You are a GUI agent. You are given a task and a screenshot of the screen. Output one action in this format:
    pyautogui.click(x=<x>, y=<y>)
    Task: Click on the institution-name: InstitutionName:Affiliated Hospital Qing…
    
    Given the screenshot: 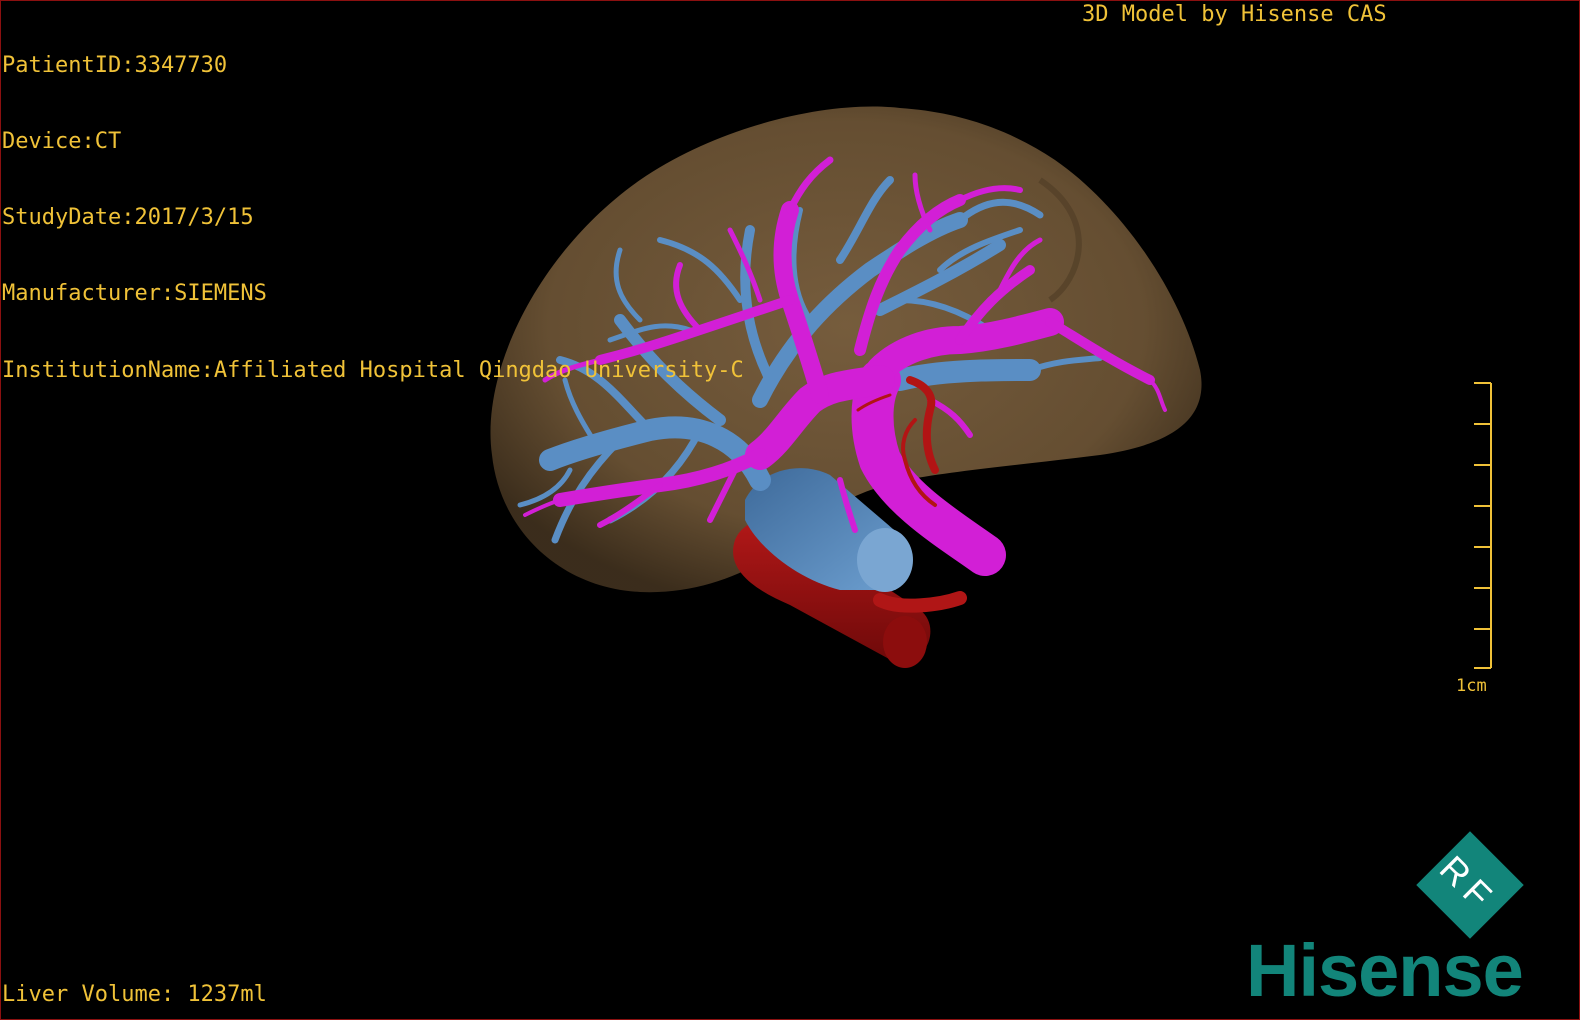 What is the action you would take?
    pyautogui.click(x=373, y=370)
    